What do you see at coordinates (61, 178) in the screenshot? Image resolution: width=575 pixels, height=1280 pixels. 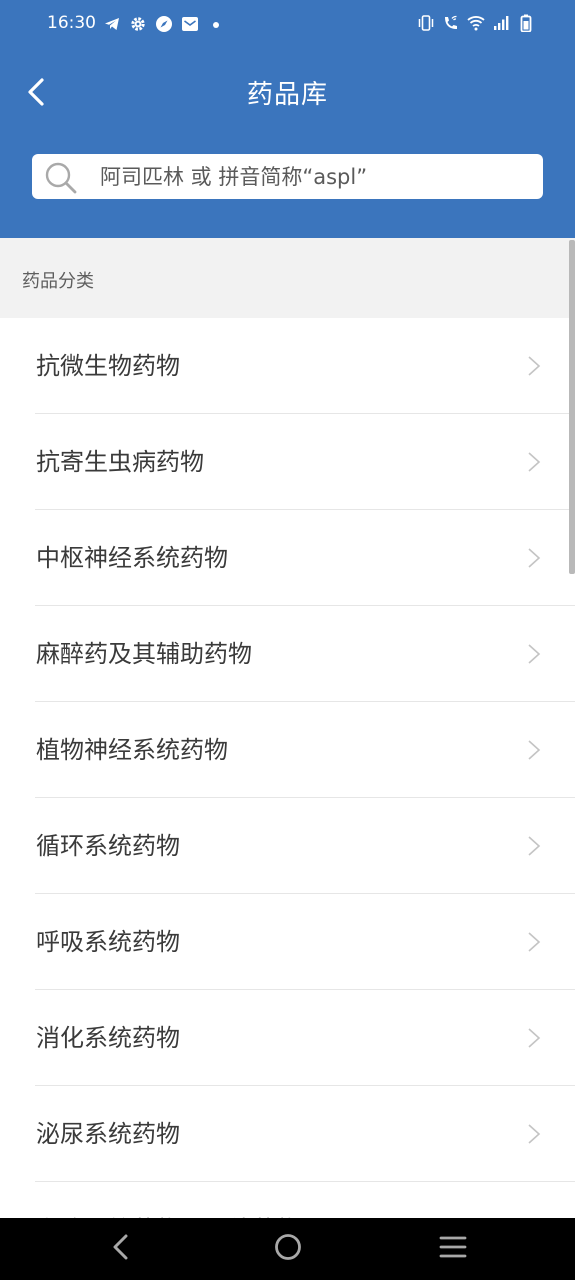 I see `search-icon` at bounding box center [61, 178].